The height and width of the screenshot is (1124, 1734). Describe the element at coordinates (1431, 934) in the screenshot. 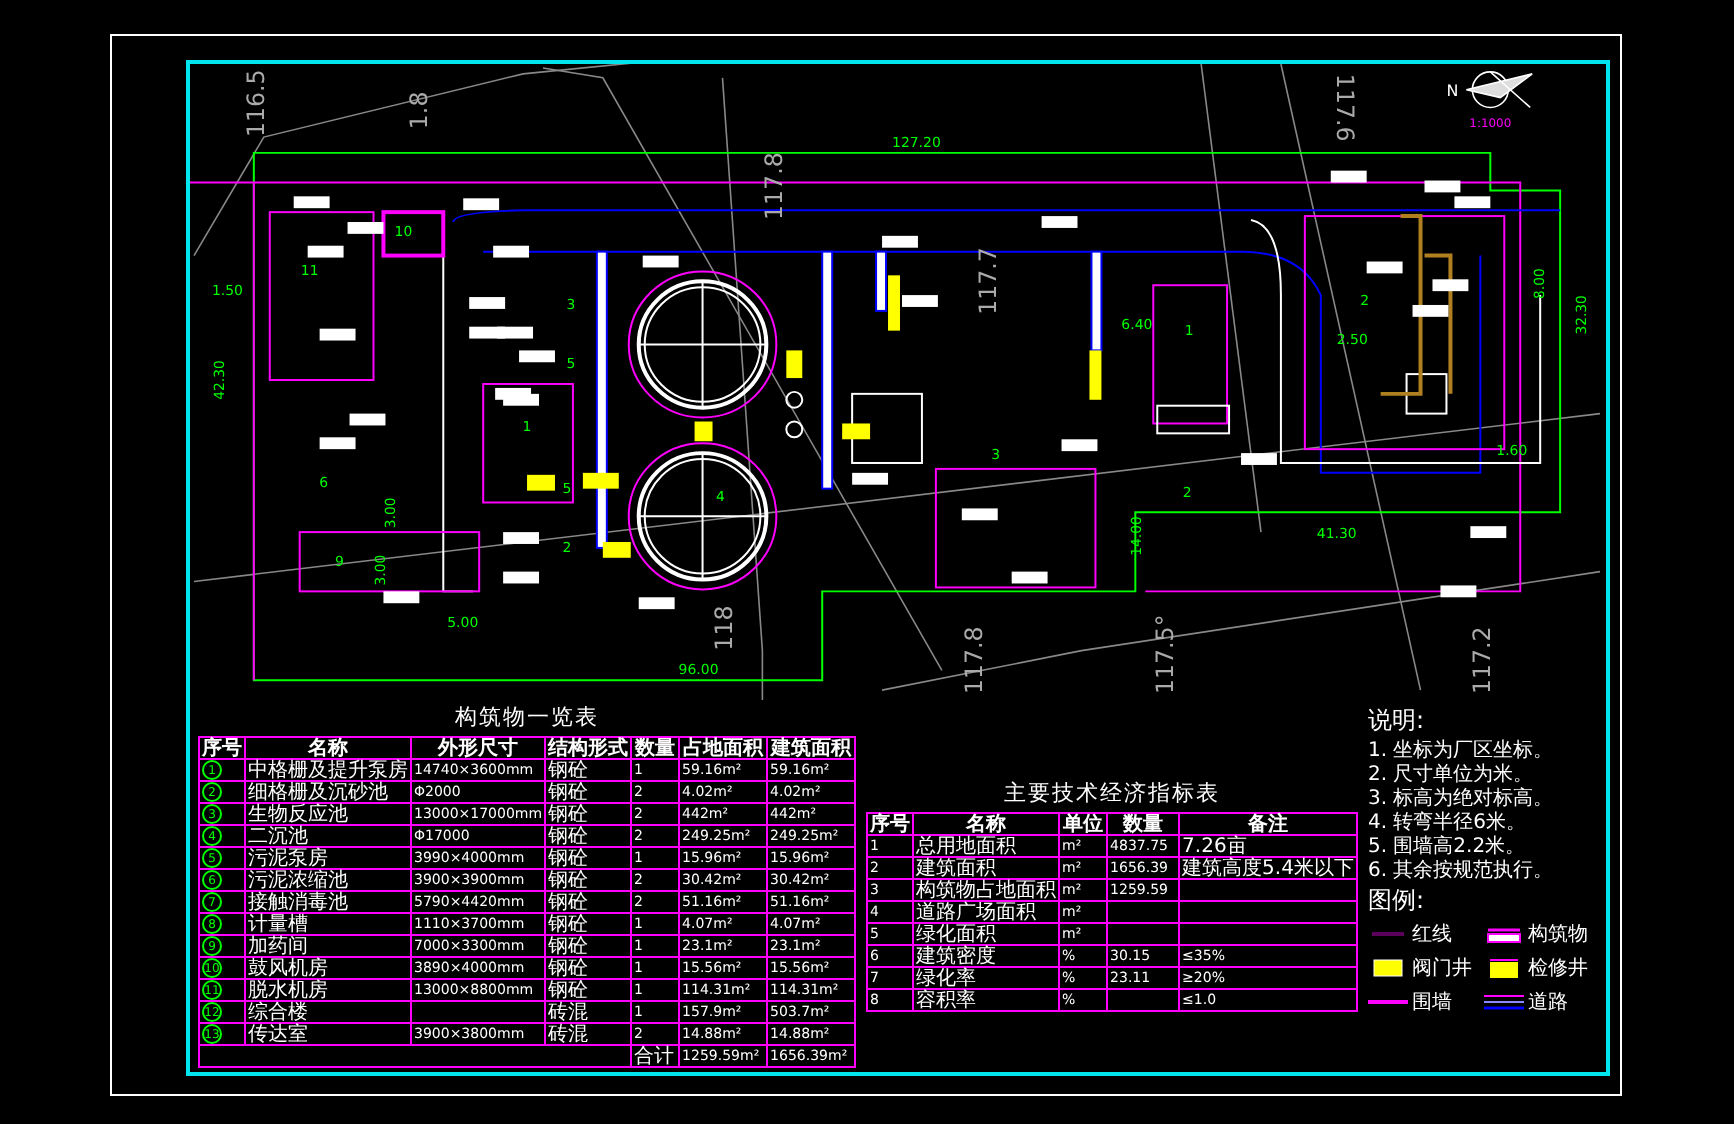

I see `legend-label: 红线` at that location.